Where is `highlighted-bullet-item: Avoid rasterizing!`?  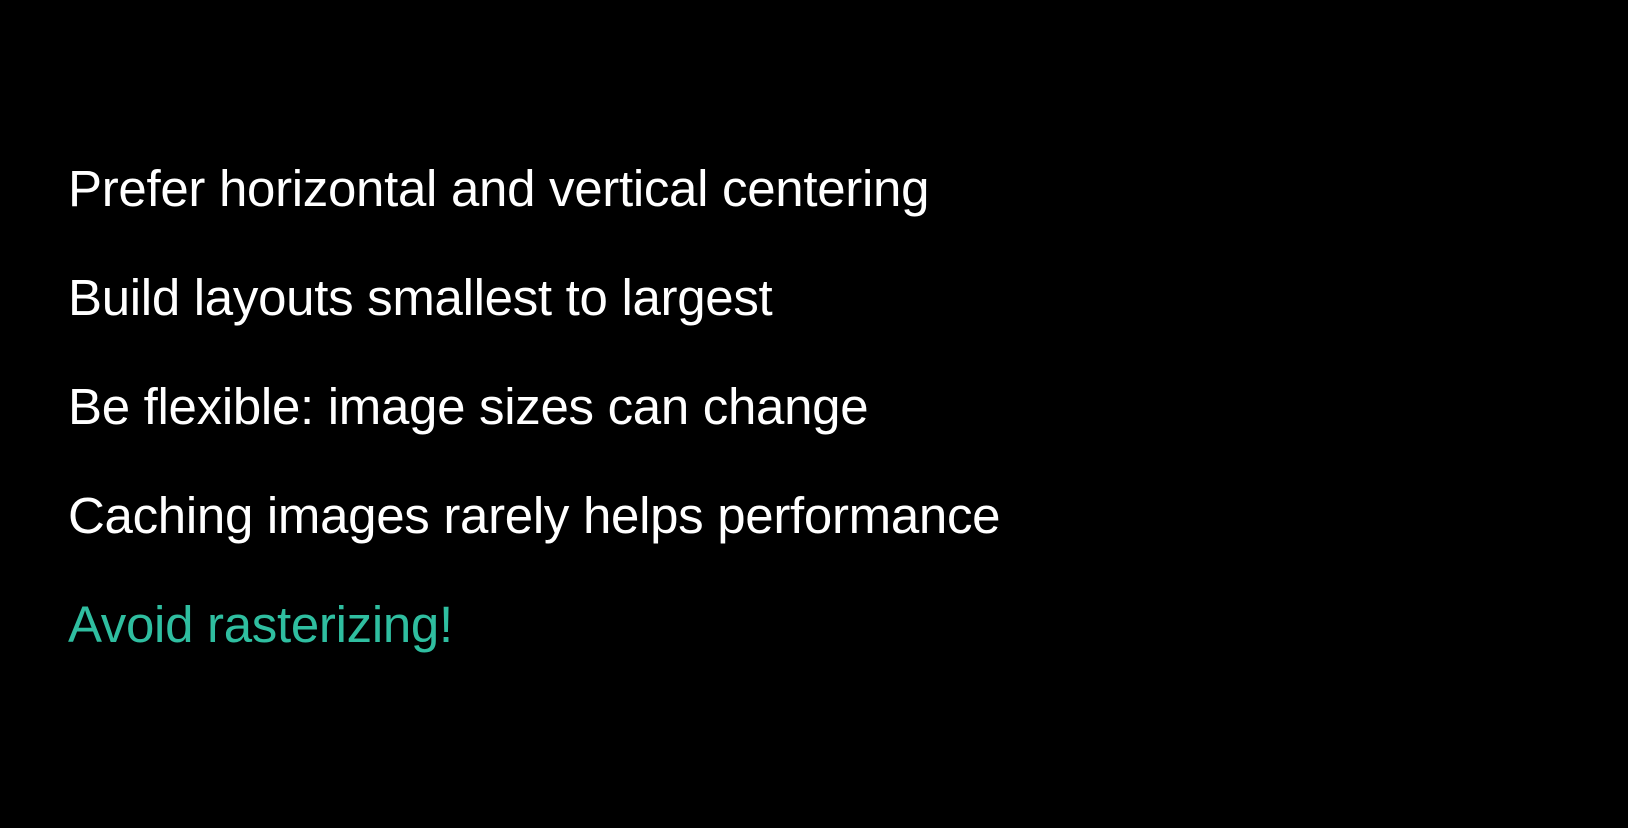
highlighted-bullet-item: Avoid rasterizing! is located at coordinates (260, 624).